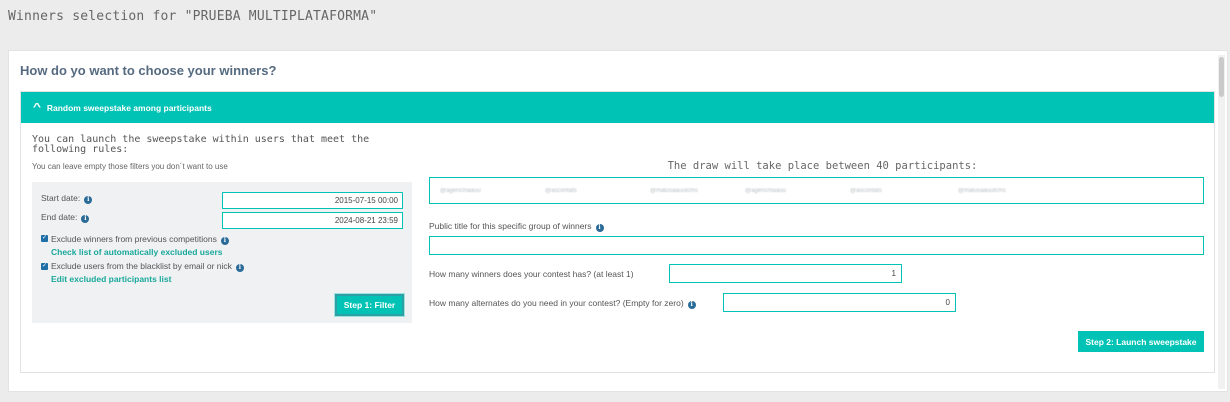 The height and width of the screenshot is (402, 1230). Describe the element at coordinates (617, 107) in the screenshot. I see `panel-header-toggle: ^ Random sweepstake among participants` at that location.